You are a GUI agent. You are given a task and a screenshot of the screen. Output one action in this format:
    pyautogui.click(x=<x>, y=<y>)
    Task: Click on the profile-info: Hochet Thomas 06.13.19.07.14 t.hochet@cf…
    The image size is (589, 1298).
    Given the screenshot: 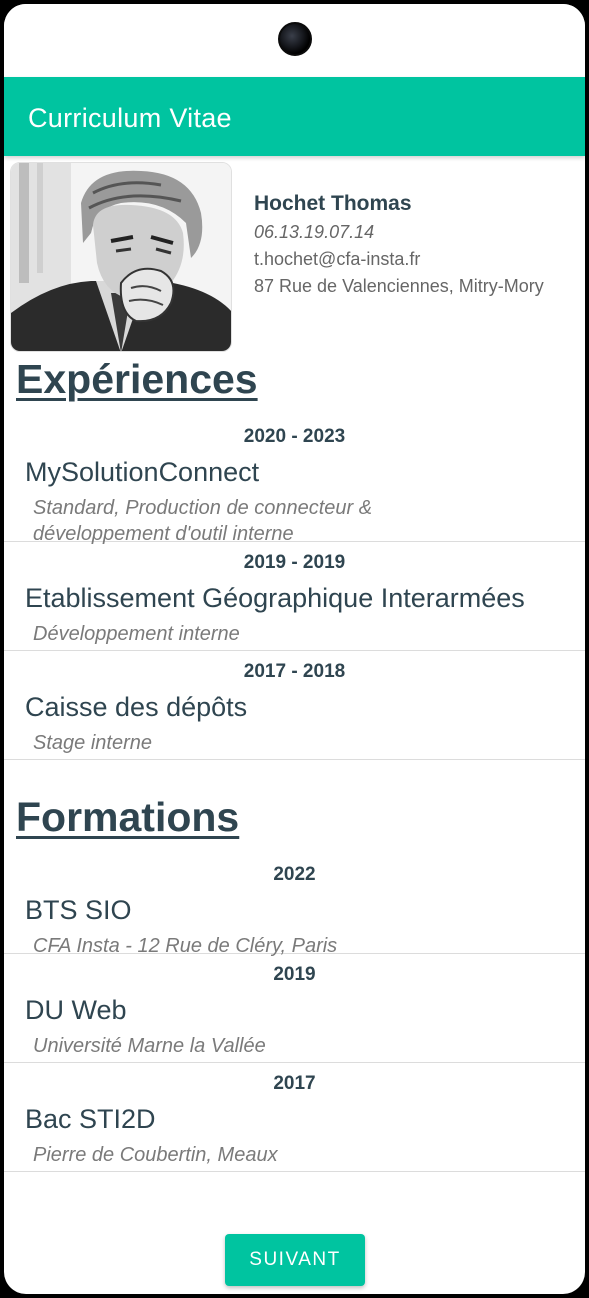 What is the action you would take?
    pyautogui.click(x=399, y=244)
    